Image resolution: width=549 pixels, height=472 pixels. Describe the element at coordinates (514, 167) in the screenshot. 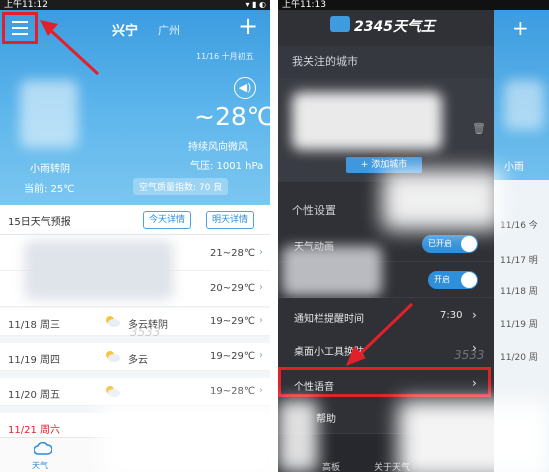

I see `side-weather-desc: 小雨` at that location.